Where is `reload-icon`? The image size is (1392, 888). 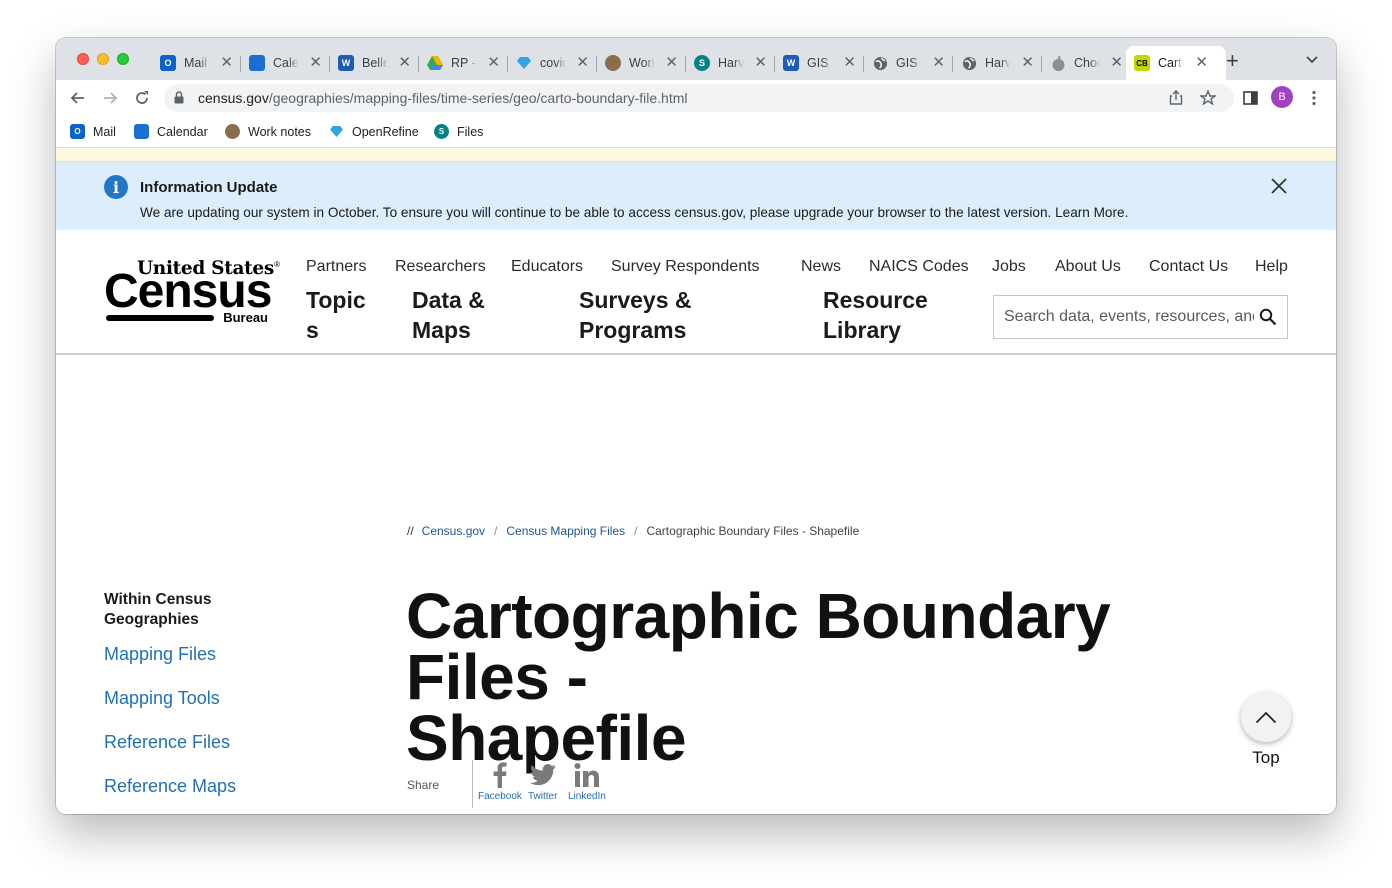 reload-icon is located at coordinates (142, 98).